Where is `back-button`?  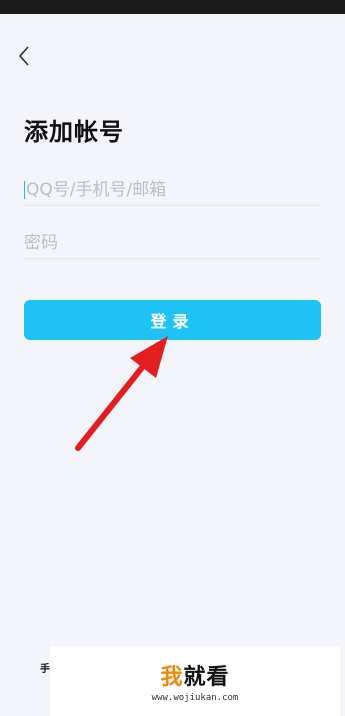
back-button is located at coordinates (24, 56).